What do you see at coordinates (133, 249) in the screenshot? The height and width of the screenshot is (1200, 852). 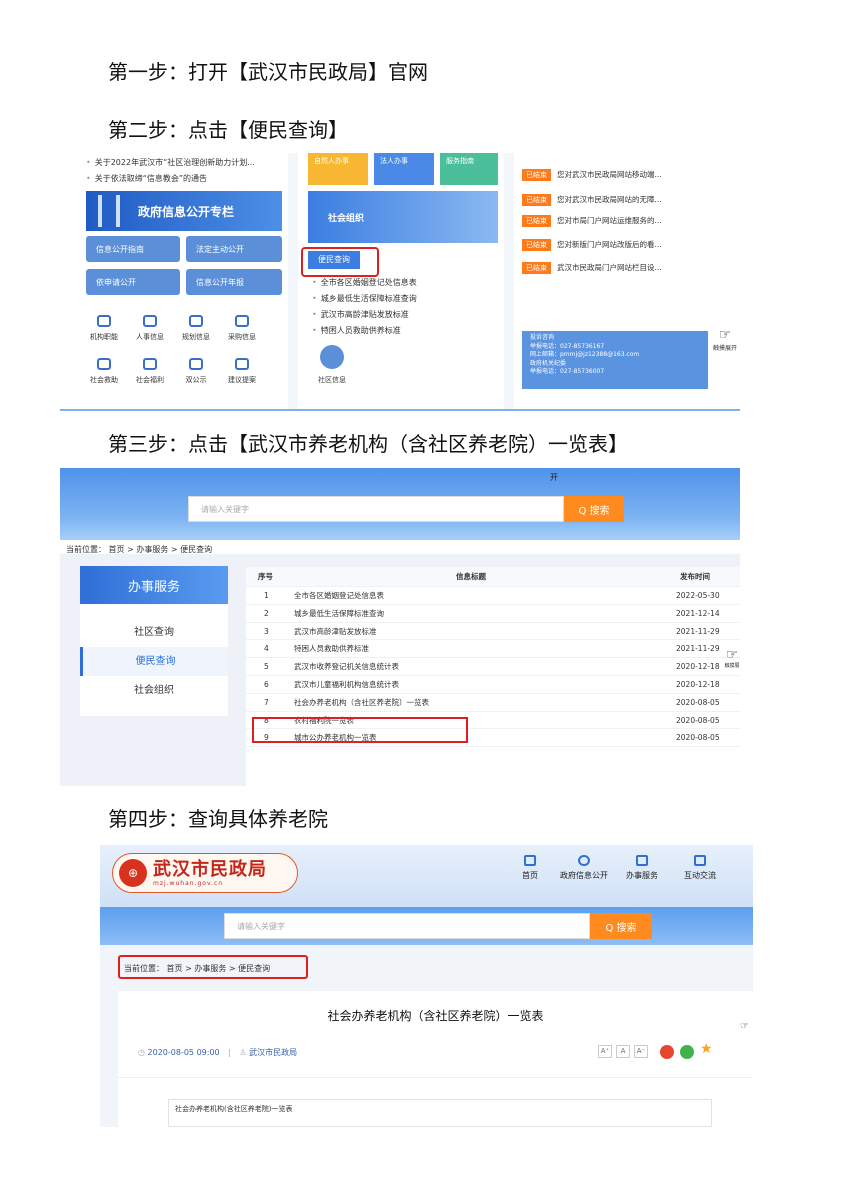 I see `gov-info-guide-button: 信息公开指南` at bounding box center [133, 249].